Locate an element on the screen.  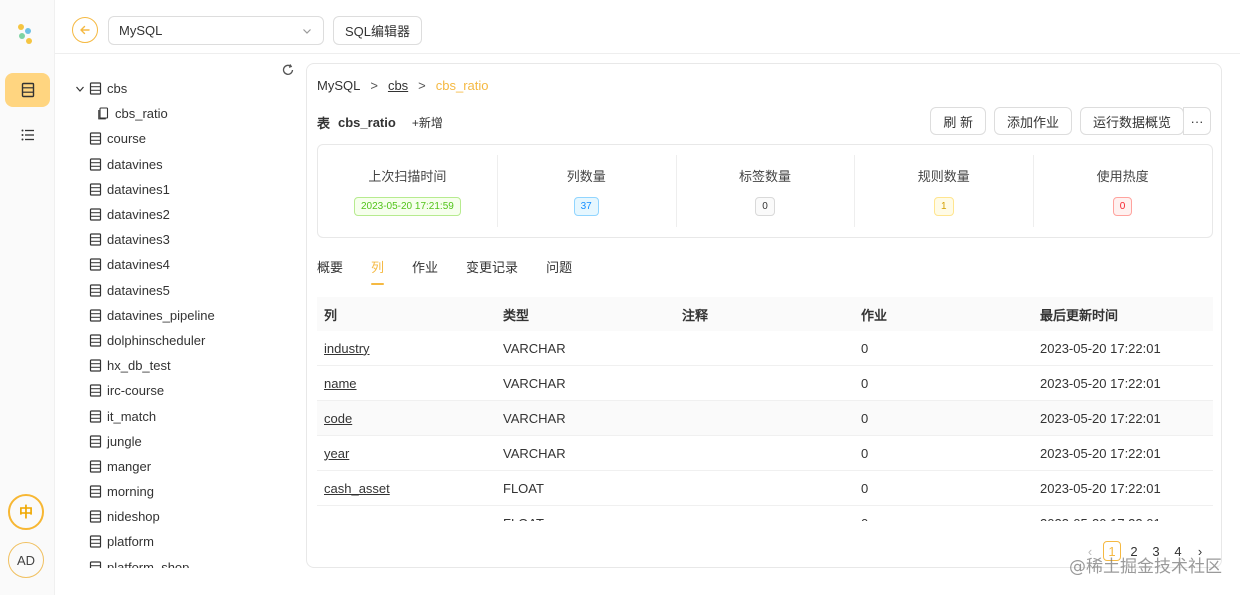
tree-database-item: dolphinscheduler is located at coordinates (144, 340).